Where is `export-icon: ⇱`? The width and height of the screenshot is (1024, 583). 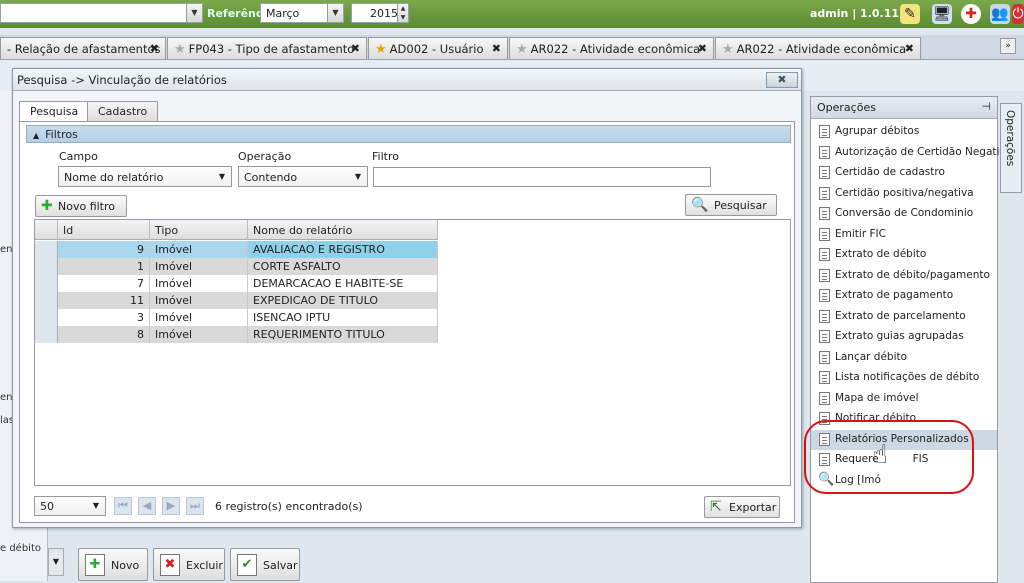
export-icon: ⇱ is located at coordinates (716, 507).